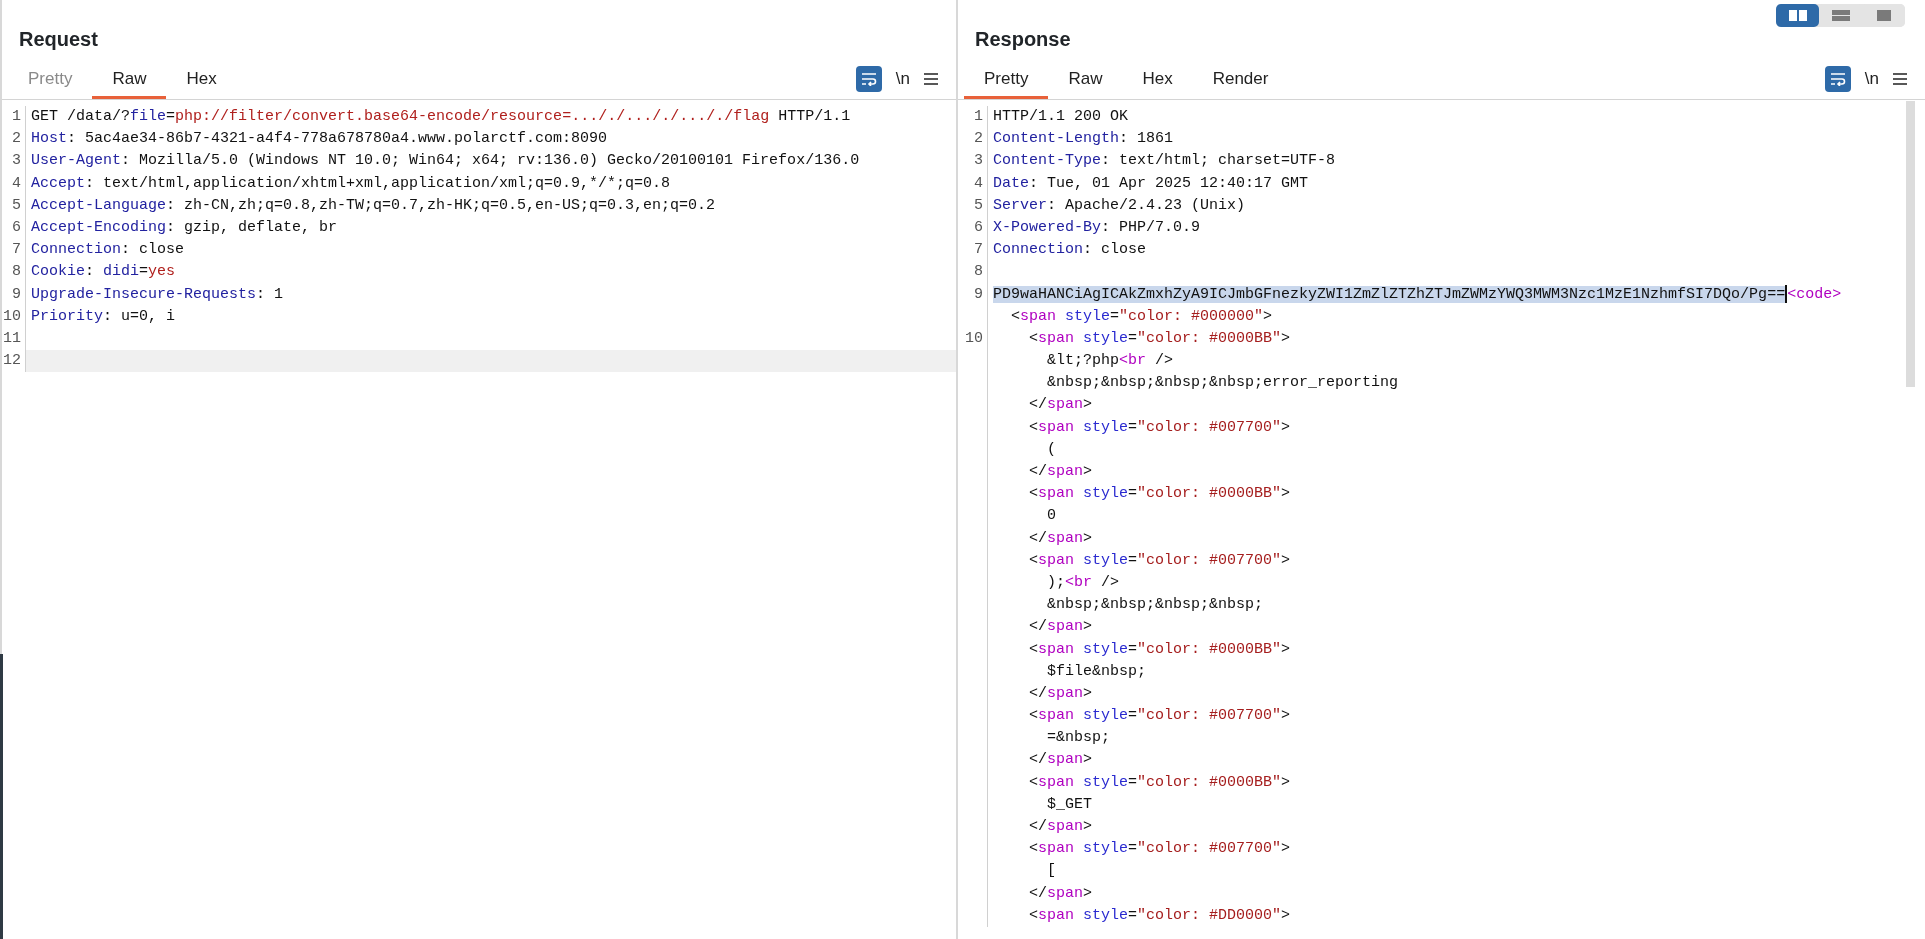  I want to click on line-number: 11, so click(12, 338).